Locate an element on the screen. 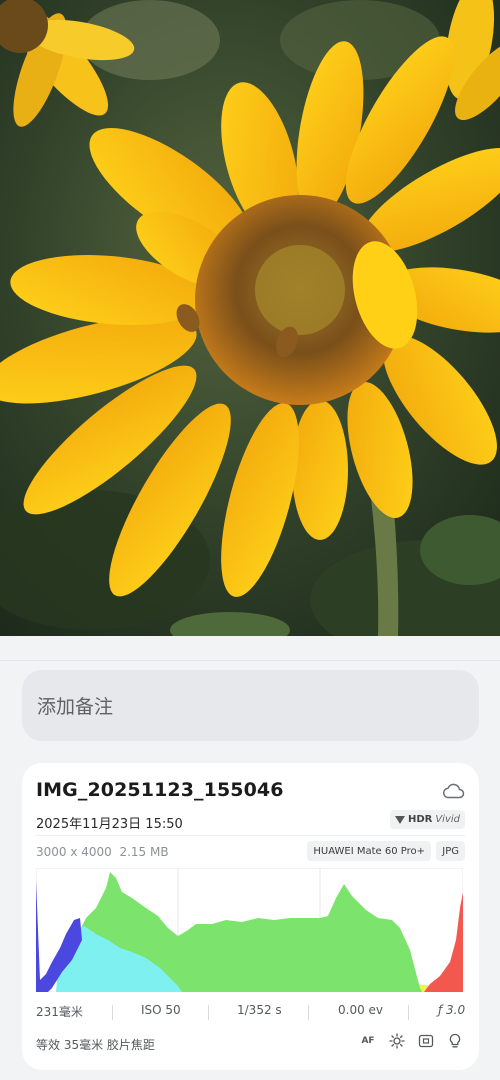 Image resolution: width=500 pixels, height=1080 pixels. capture-mode-icons: AF is located at coordinates (411, 1041).